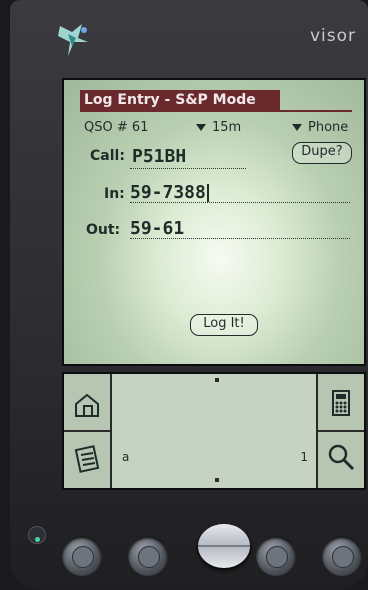  I want to click on in-value: 59-7388, so click(168, 192).